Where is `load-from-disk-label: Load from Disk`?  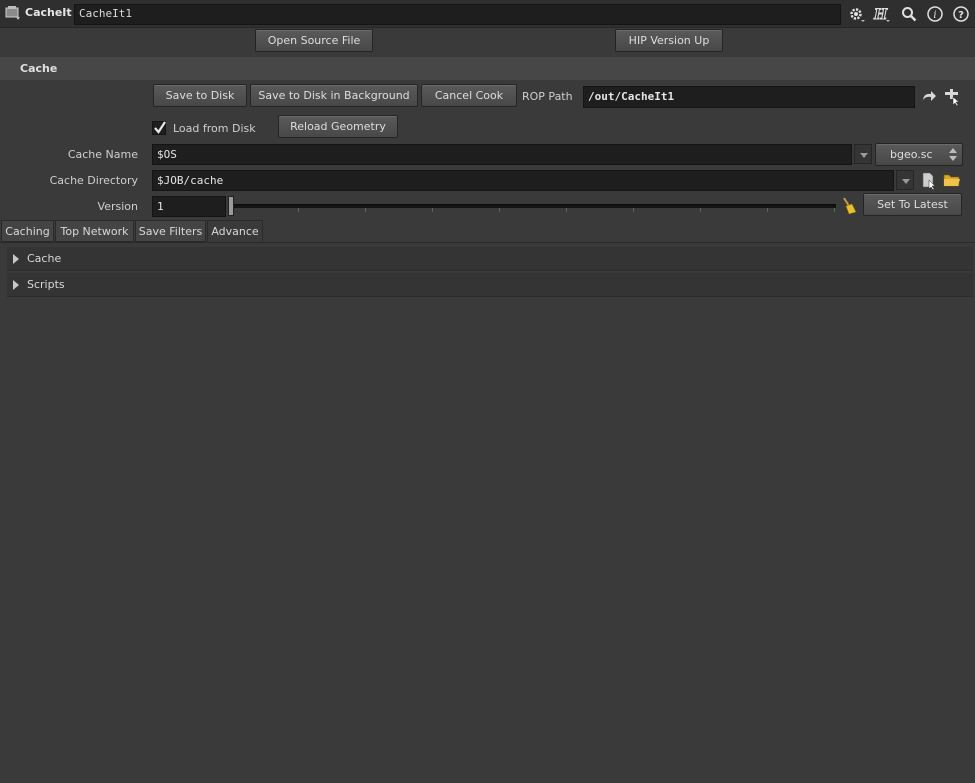
load-from-disk-label: Load from Disk is located at coordinates (214, 128).